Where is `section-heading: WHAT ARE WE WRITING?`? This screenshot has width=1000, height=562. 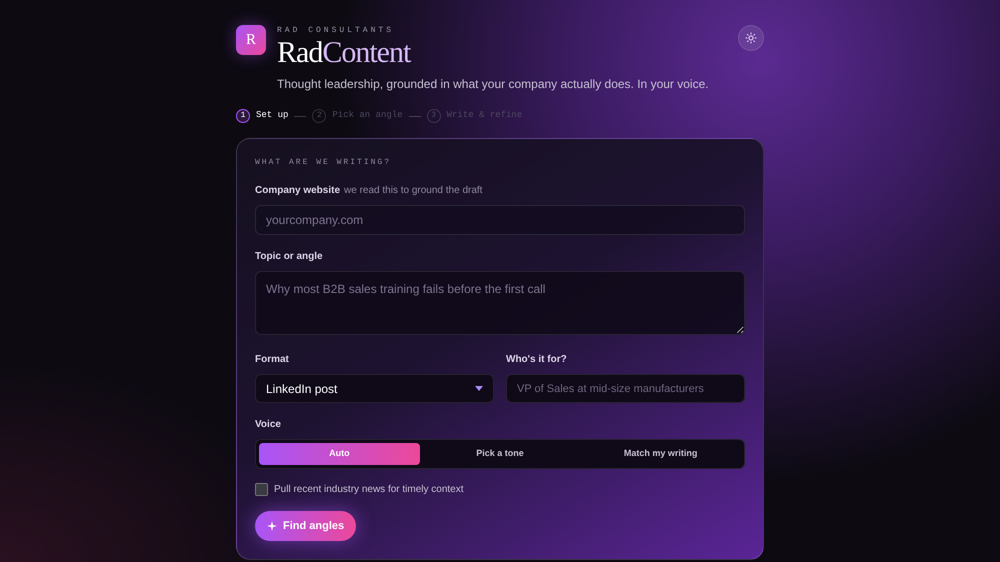 section-heading: WHAT ARE WE WRITING? is located at coordinates (323, 163).